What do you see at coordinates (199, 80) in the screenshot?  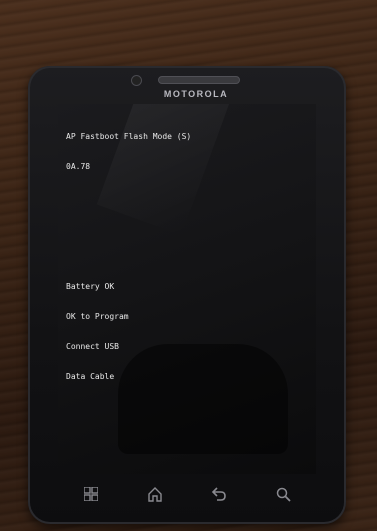 I see `earpiece-speaker` at bounding box center [199, 80].